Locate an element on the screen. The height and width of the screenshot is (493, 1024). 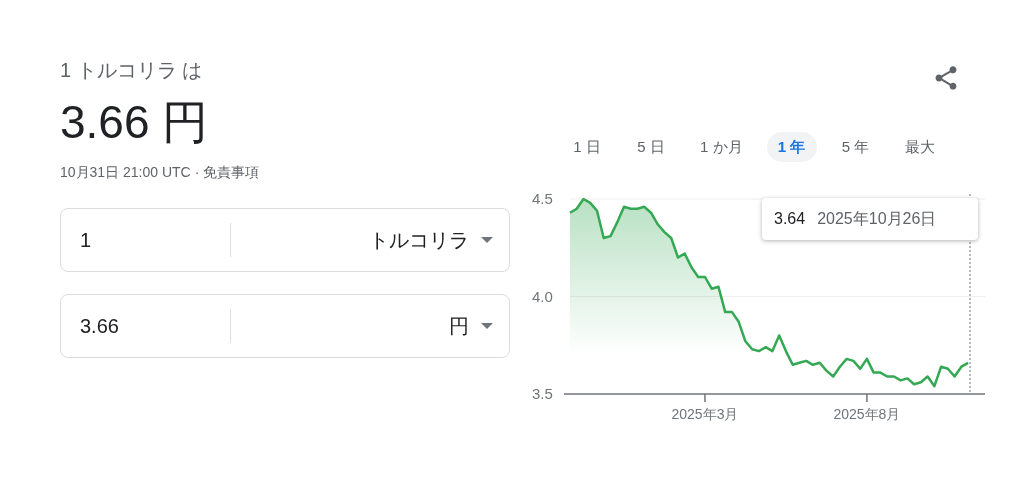
currency-dropdown: 円 is located at coordinates (370, 326).